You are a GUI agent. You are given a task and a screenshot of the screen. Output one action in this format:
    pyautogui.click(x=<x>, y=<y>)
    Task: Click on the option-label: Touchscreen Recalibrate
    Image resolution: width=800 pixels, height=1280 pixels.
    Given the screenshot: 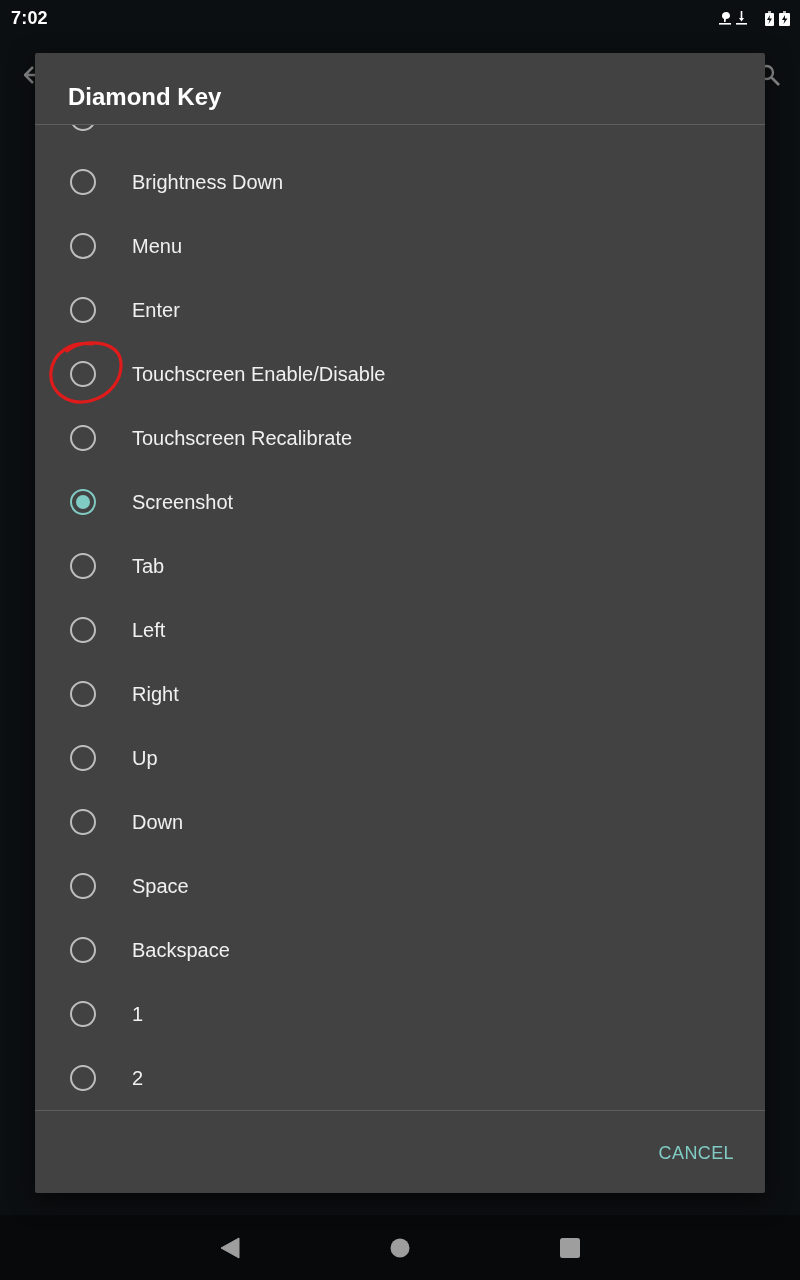 What is the action you would take?
    pyautogui.click(x=242, y=438)
    